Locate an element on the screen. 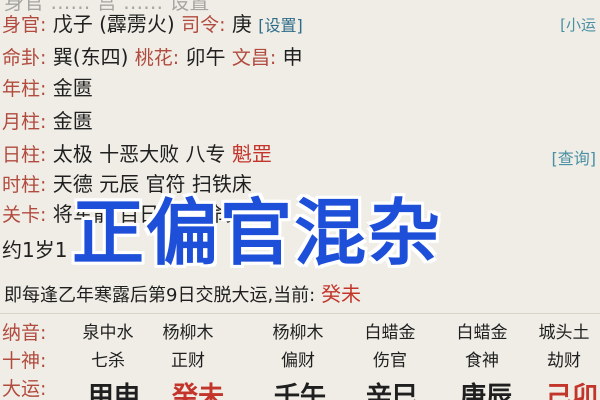 The height and width of the screenshot is (400, 600). set-button: [设置] is located at coordinates (280, 25).